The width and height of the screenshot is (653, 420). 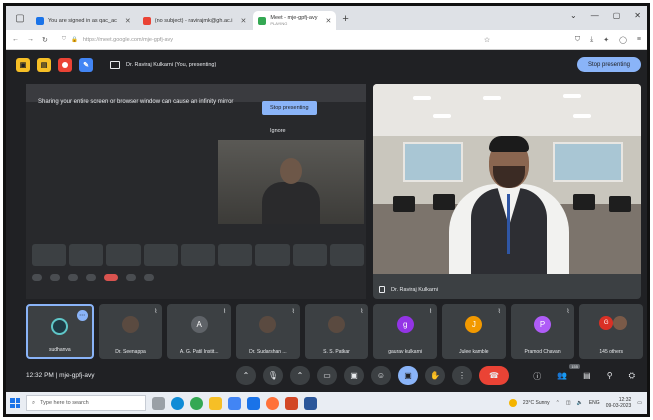 I want to click on more-options-icon: ⋯, so click(x=82, y=315).